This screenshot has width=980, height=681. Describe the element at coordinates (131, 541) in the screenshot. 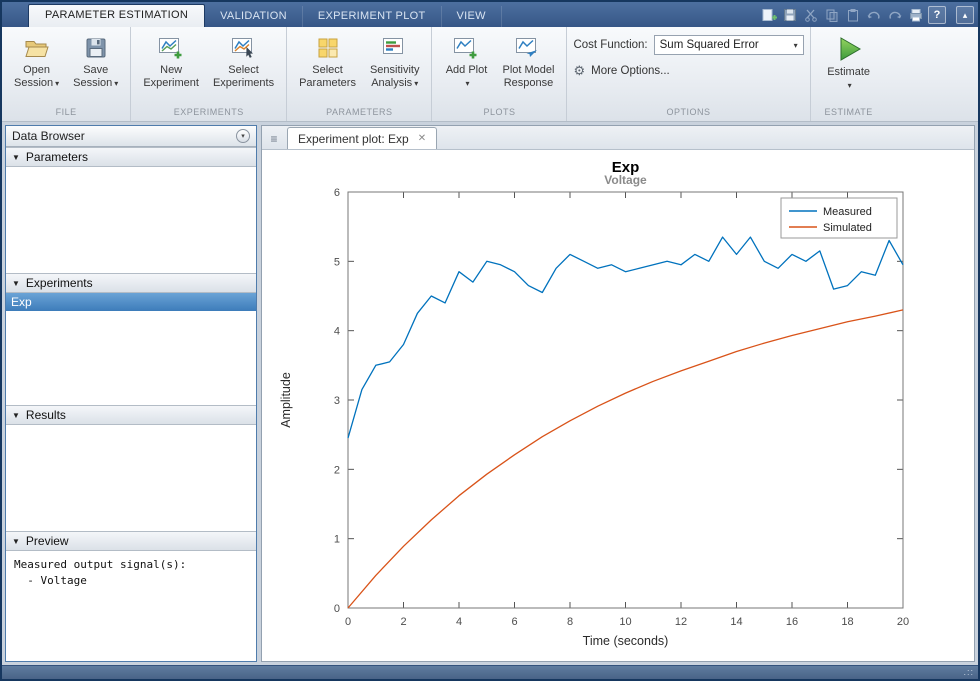

I see `preview-section-header: ▼ Preview` at that location.